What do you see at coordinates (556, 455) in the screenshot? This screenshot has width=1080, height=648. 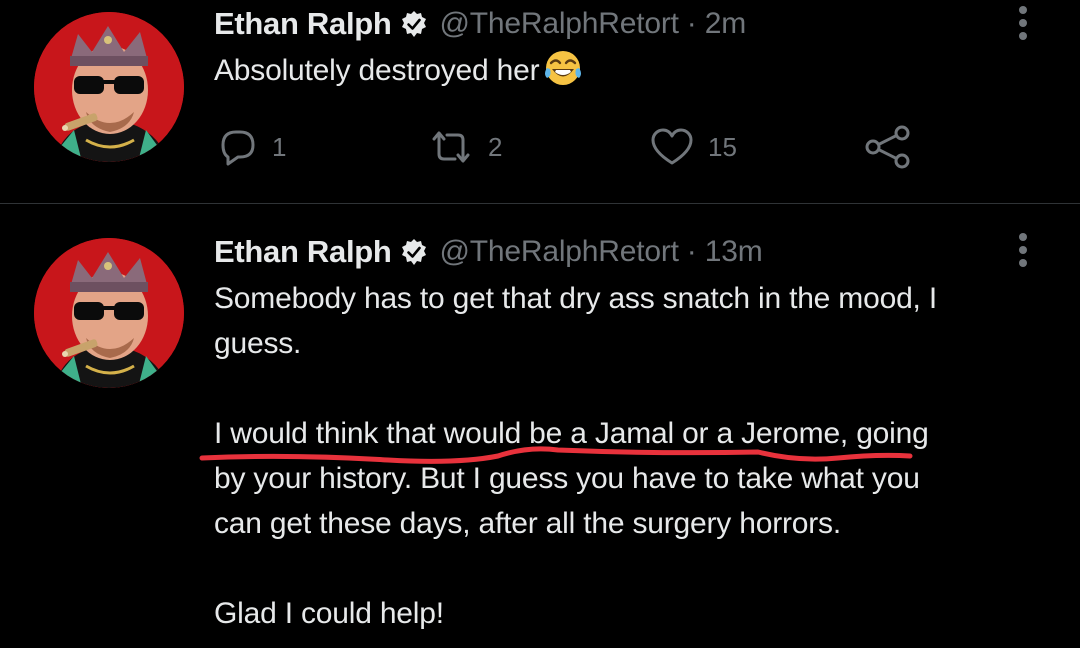 I see `red-underline-annotation` at bounding box center [556, 455].